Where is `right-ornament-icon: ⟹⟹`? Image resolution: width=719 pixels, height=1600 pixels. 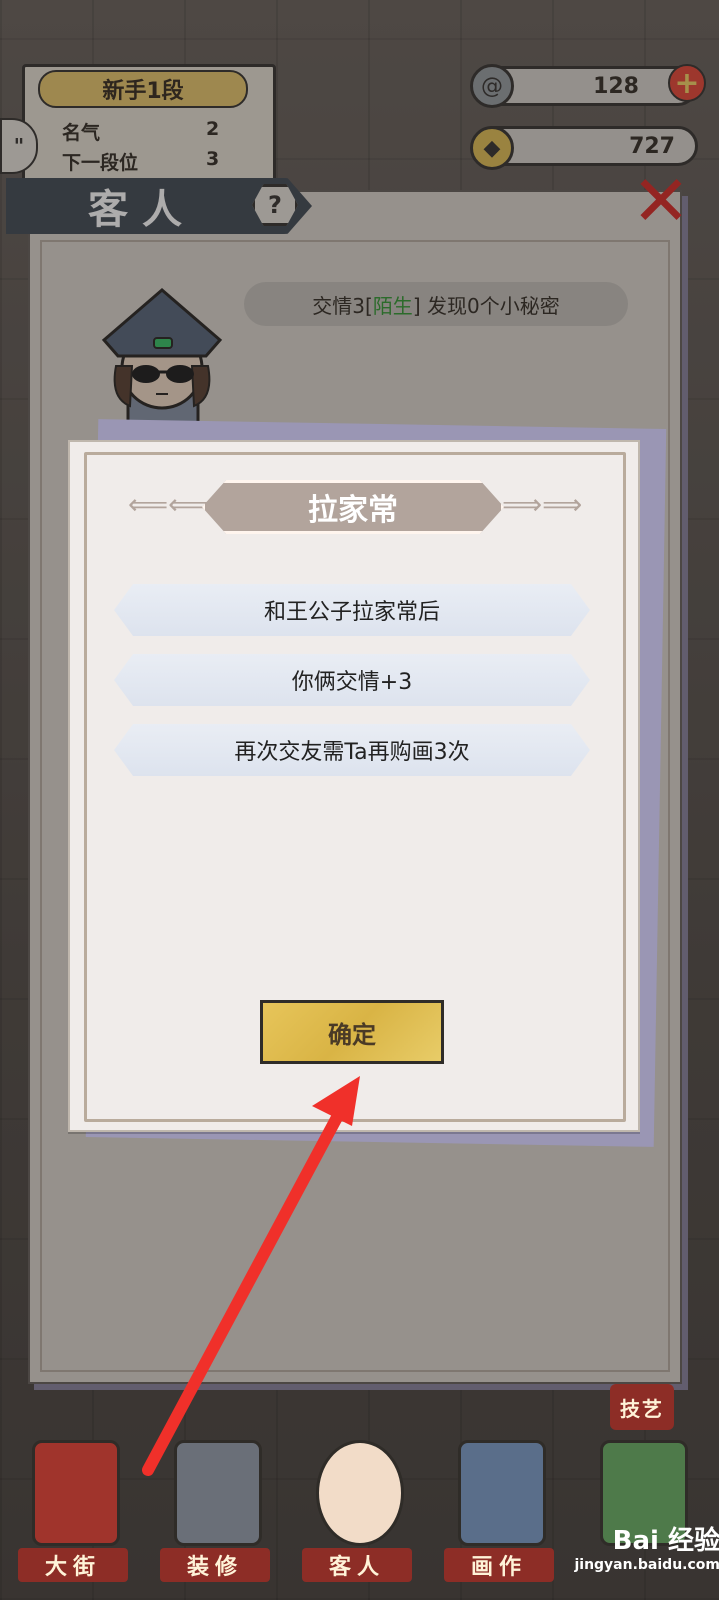 right-ornament-icon: ⟹⟹ is located at coordinates (542, 504).